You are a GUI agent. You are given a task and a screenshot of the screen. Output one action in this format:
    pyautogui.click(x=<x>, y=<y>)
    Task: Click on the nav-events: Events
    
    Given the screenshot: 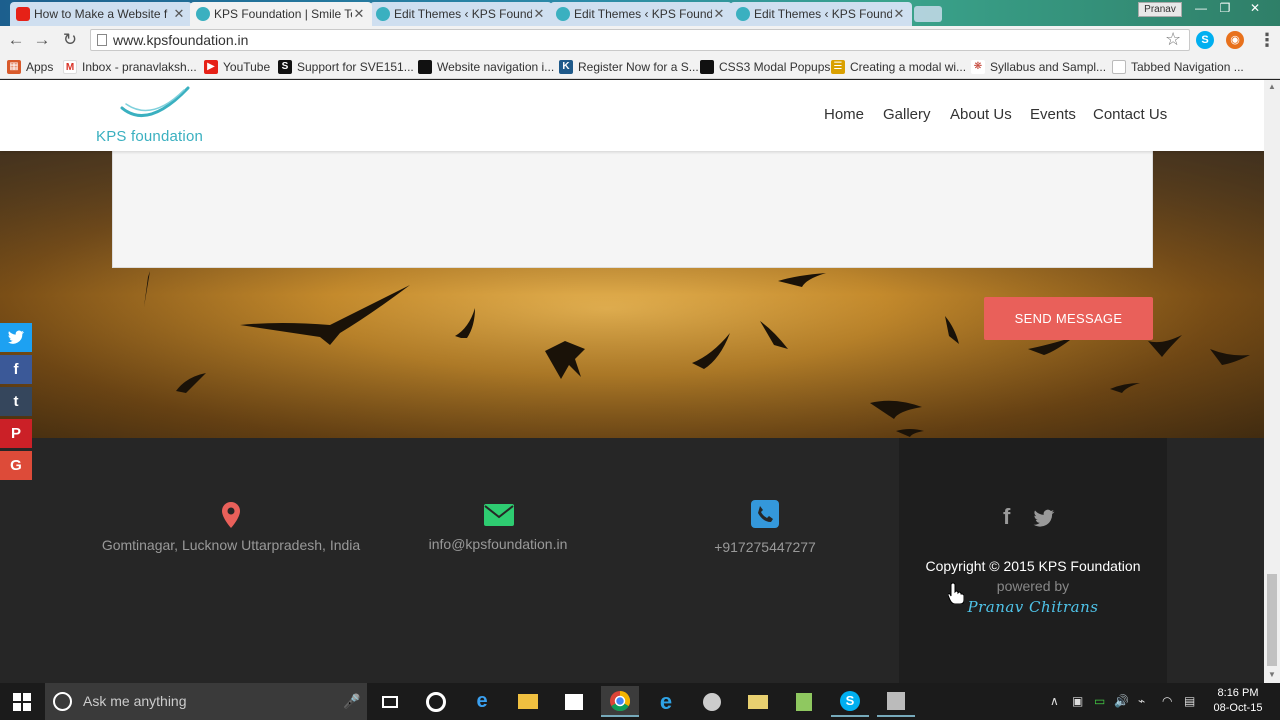 What is the action you would take?
    pyautogui.click(x=1053, y=114)
    